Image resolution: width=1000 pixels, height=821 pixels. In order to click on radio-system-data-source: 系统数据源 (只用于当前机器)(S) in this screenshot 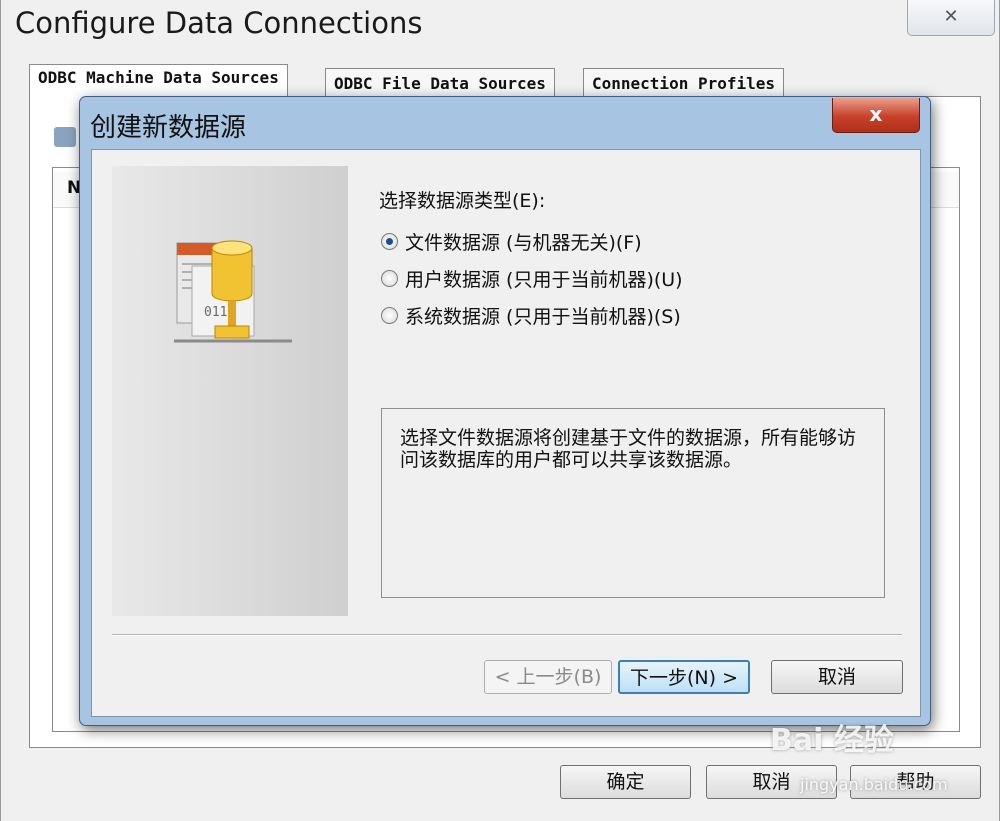, I will do `click(531, 315)`.